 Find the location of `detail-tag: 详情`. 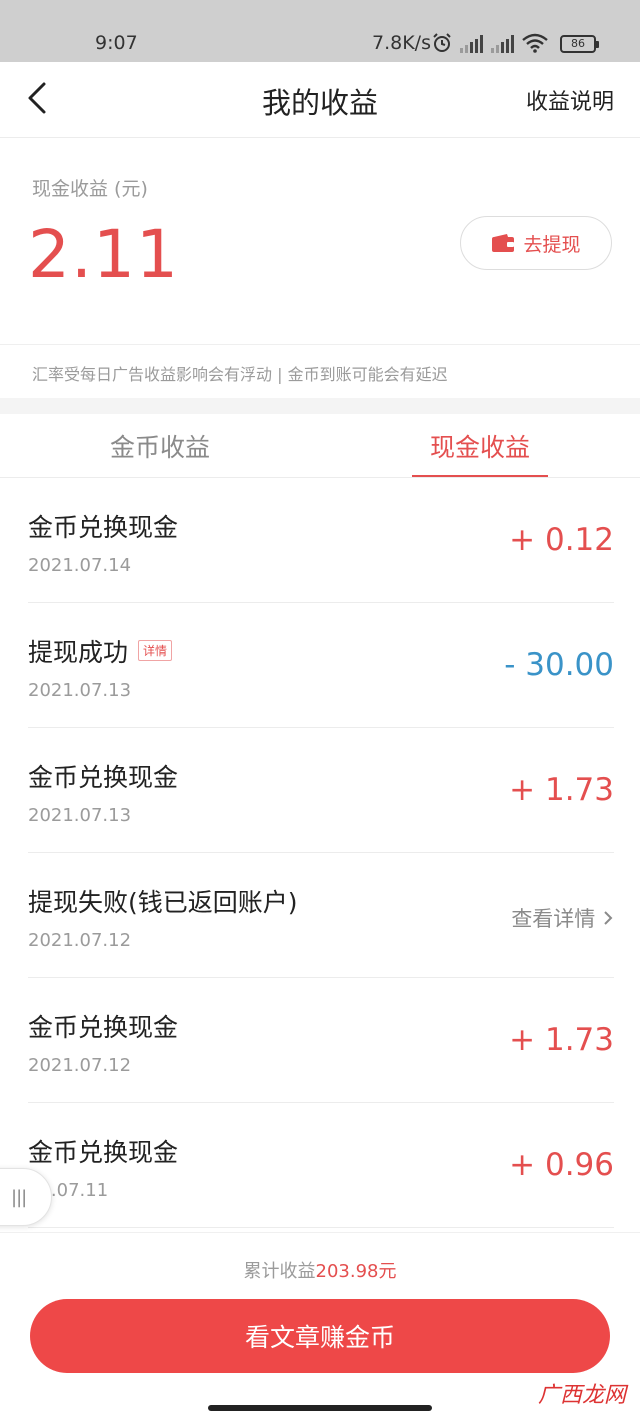

detail-tag: 详情 is located at coordinates (155, 650).